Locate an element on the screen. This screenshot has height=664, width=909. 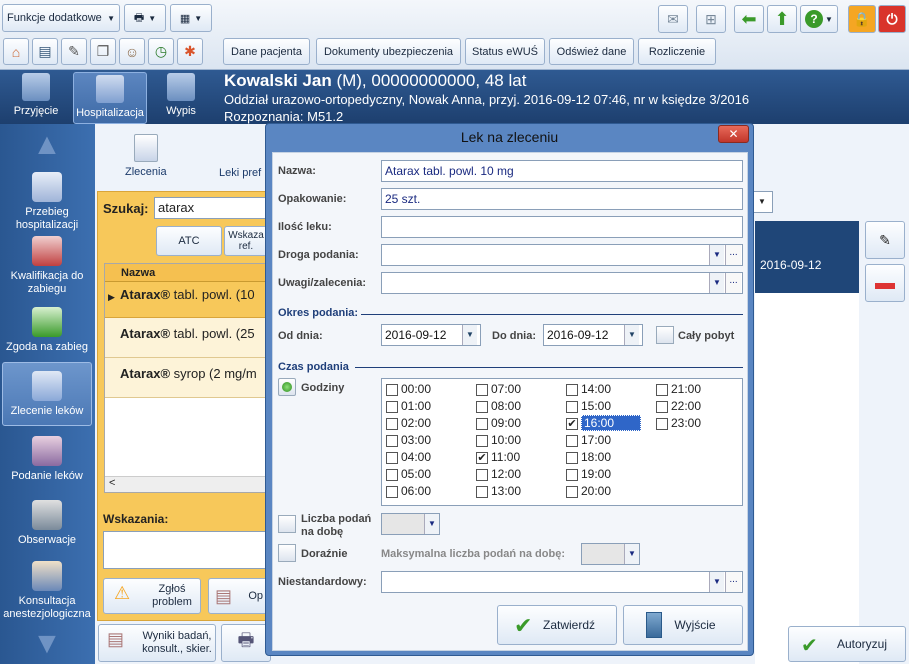
mail-icon: ✉ is located at coordinates (673, 19).